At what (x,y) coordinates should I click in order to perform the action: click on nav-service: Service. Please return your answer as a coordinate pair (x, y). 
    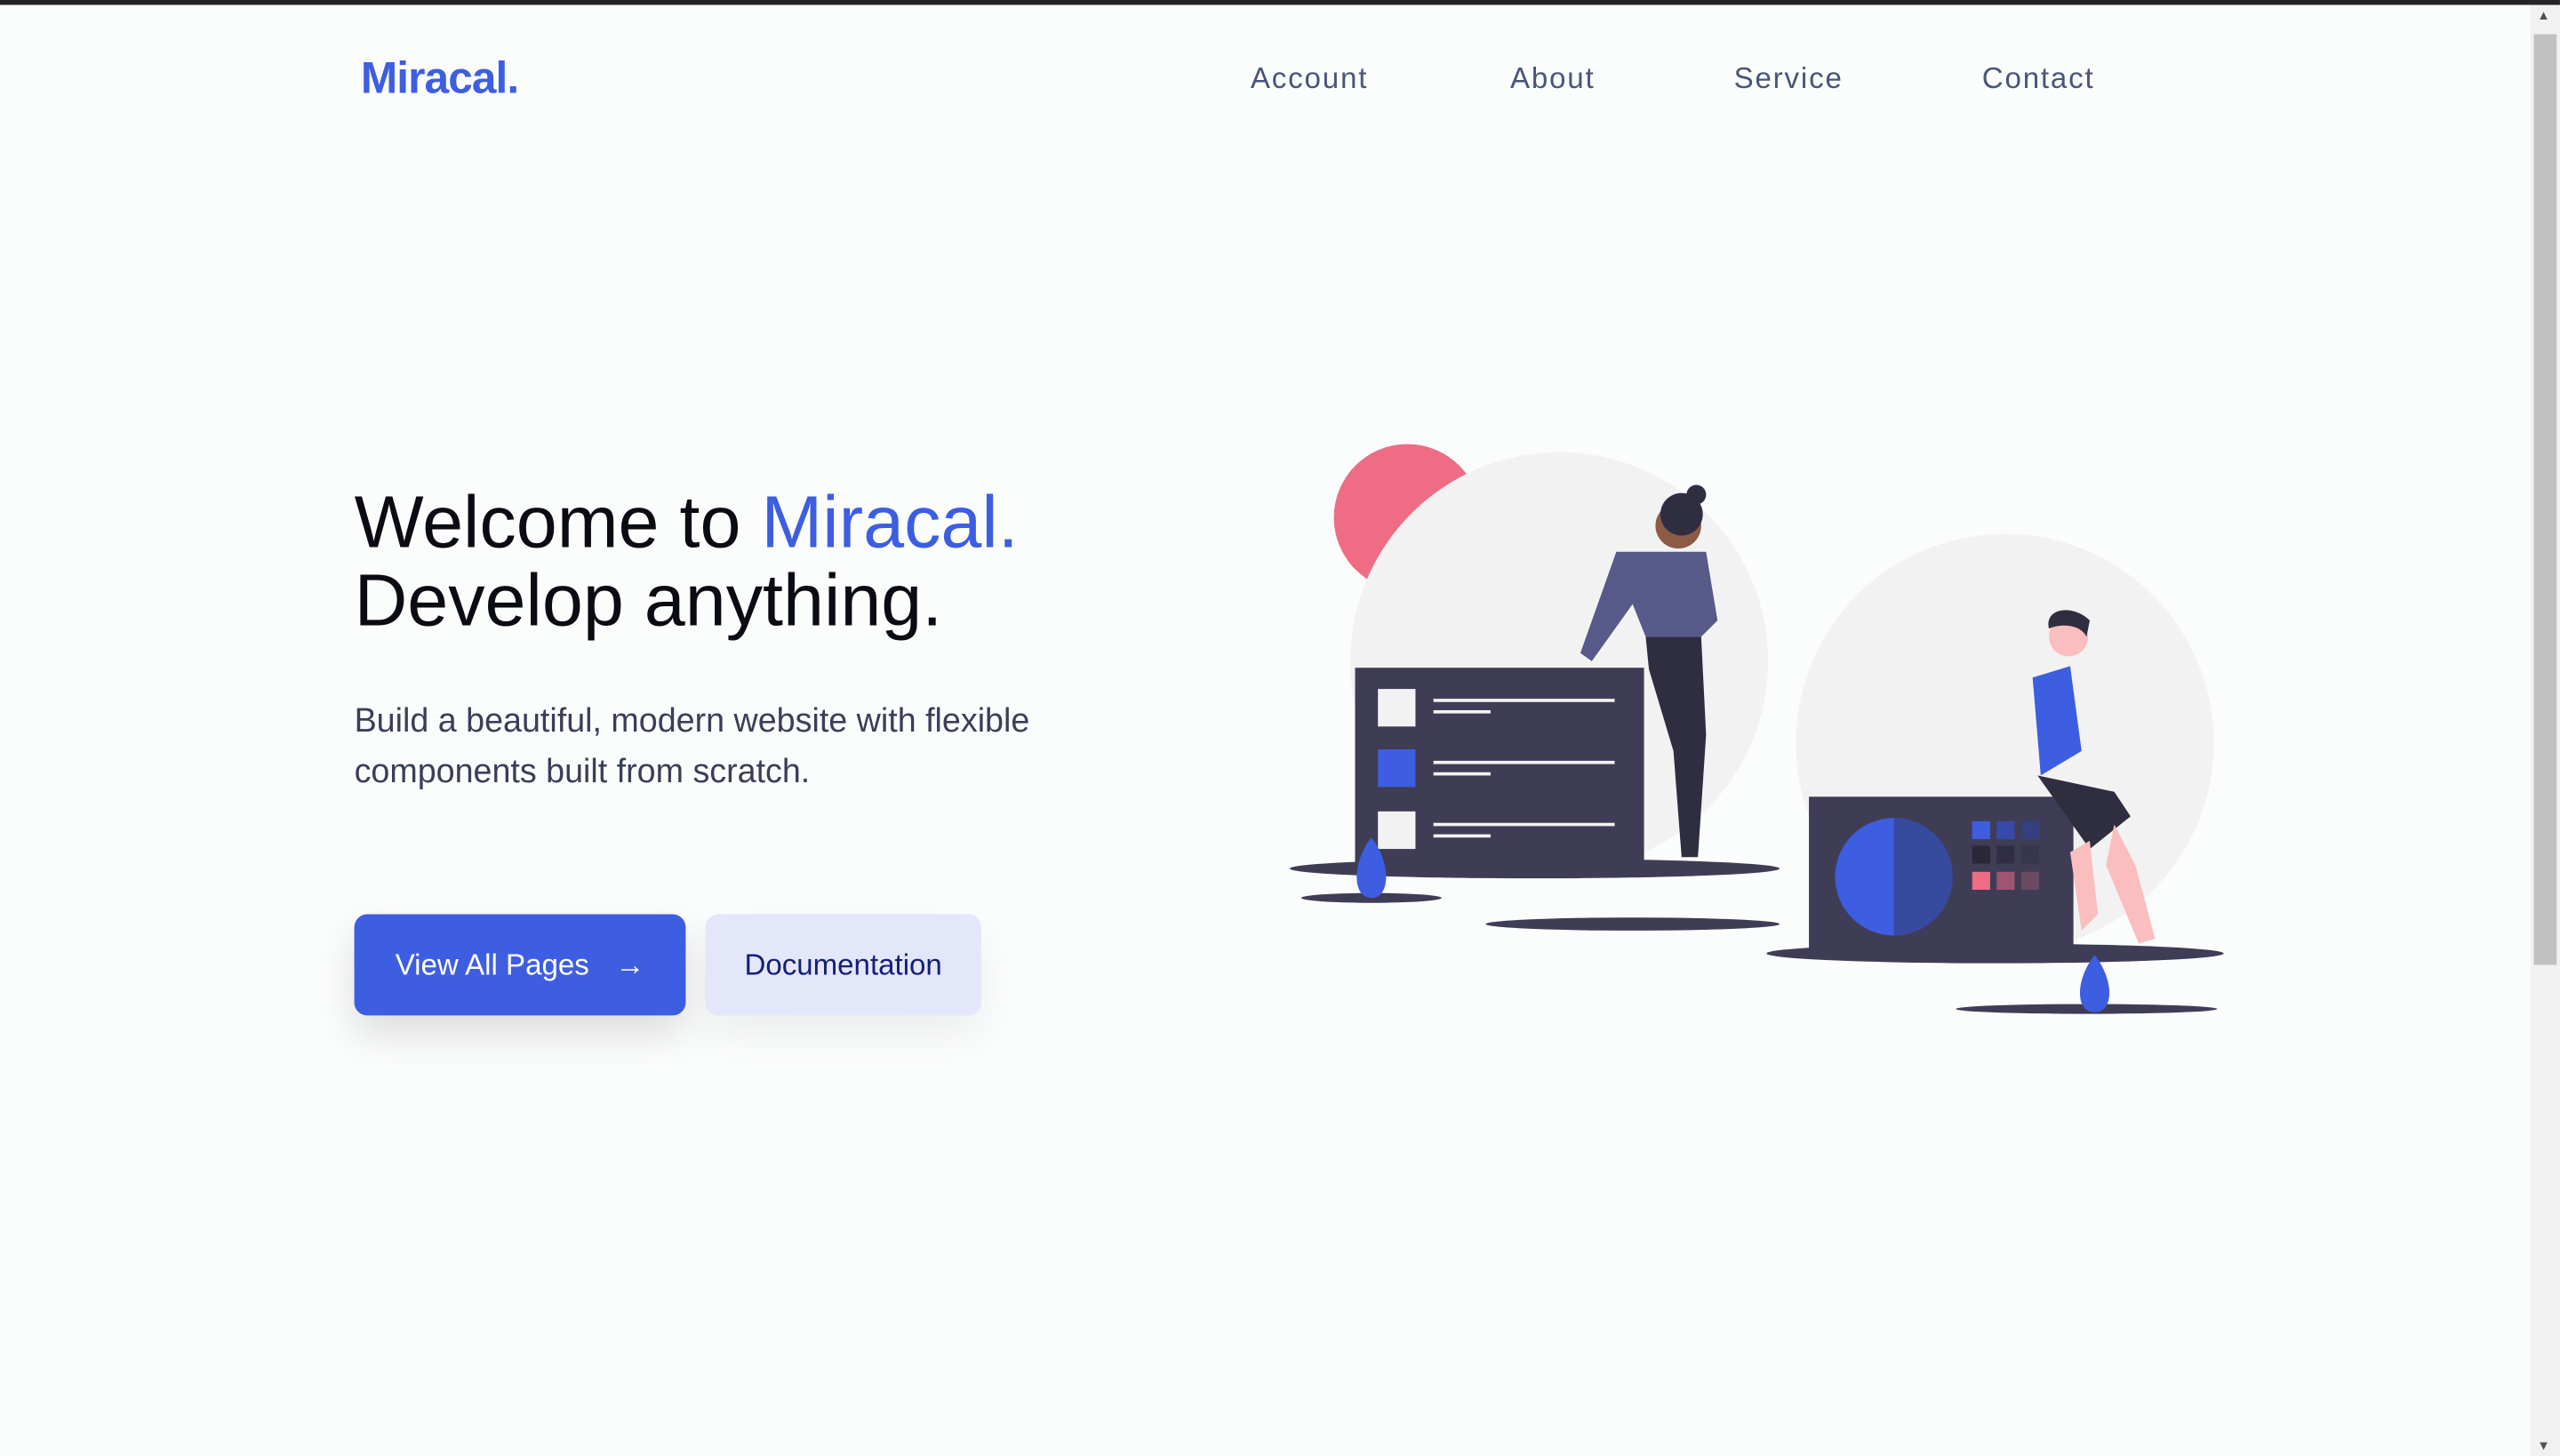
    Looking at the image, I should click on (1789, 79).